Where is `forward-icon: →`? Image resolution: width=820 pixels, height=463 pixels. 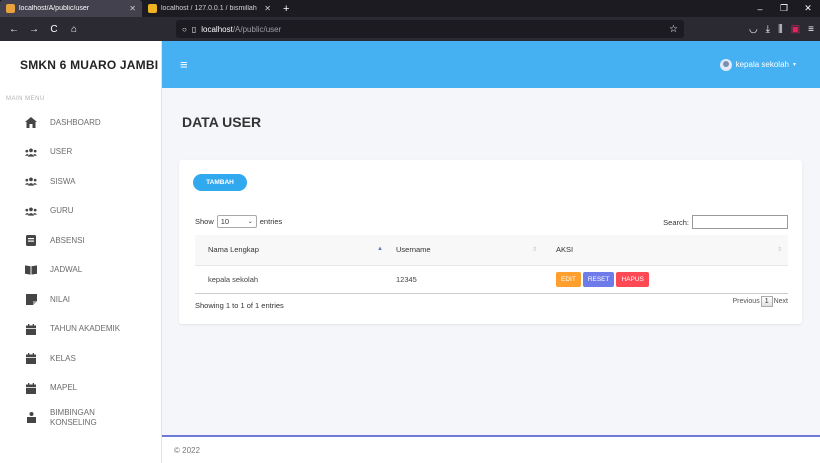 forward-icon: → is located at coordinates (34, 29).